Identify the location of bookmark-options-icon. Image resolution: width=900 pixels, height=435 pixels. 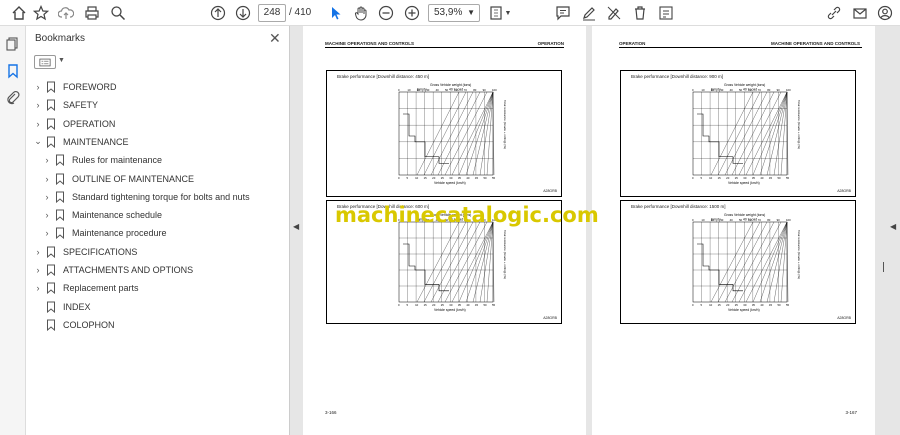
(45, 62).